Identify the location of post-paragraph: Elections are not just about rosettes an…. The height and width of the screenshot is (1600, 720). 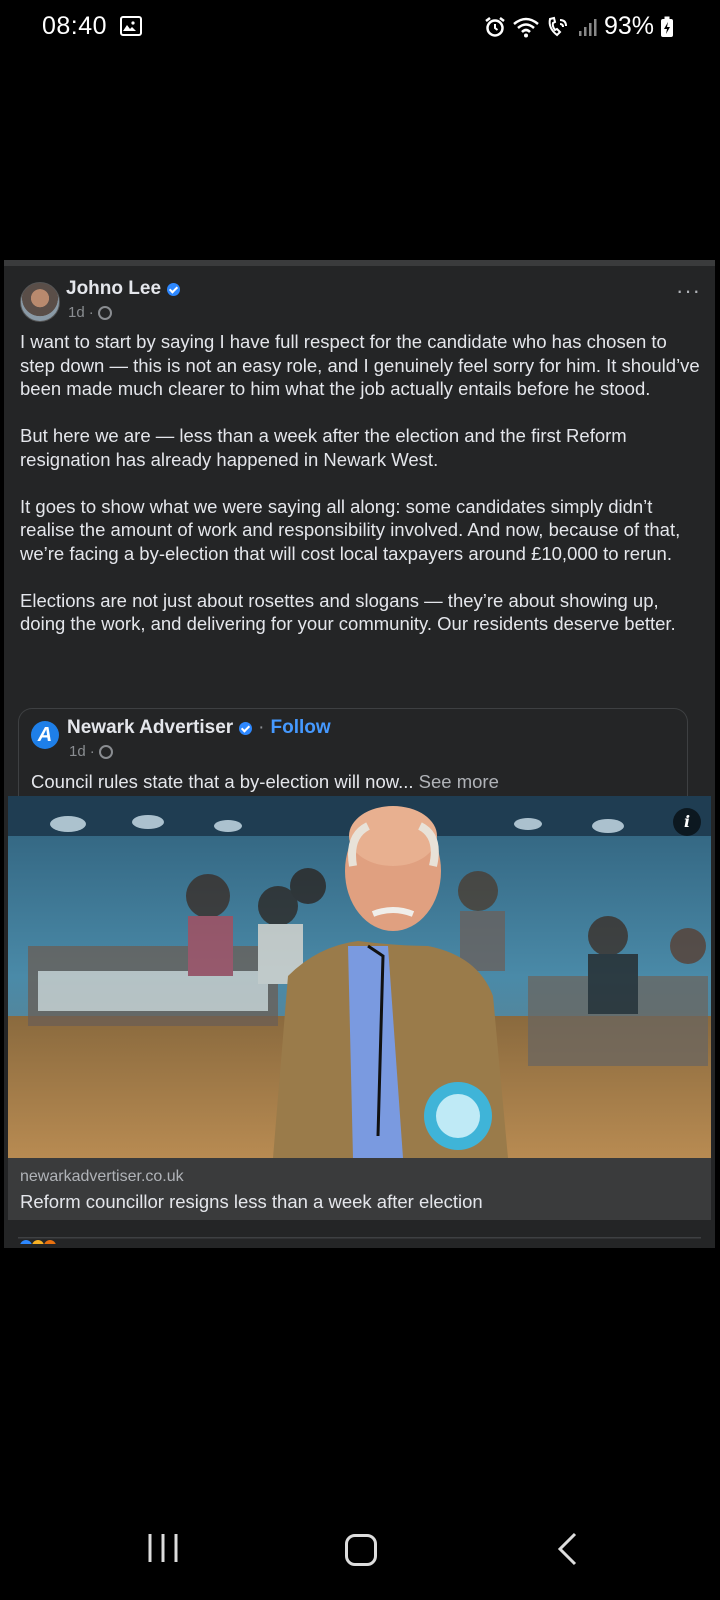
(348, 612).